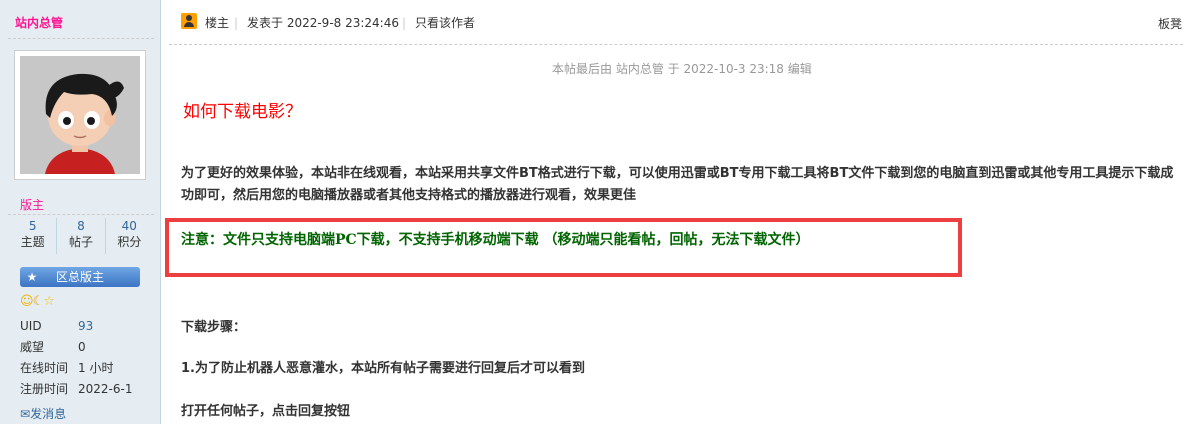 Image resolution: width=1190 pixels, height=424 pixels. I want to click on author-info: UID 93 威望 0 在线时间 1 小时 注册时间 2022-6-1, so click(76, 360).